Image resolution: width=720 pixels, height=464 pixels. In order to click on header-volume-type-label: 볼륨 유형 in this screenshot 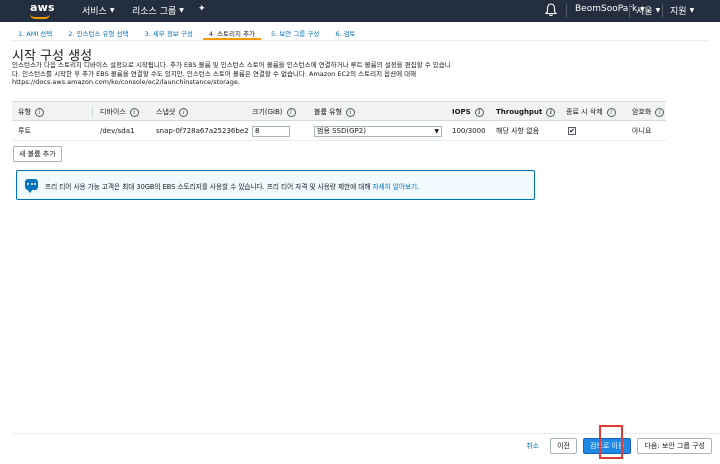, I will do `click(328, 112)`.